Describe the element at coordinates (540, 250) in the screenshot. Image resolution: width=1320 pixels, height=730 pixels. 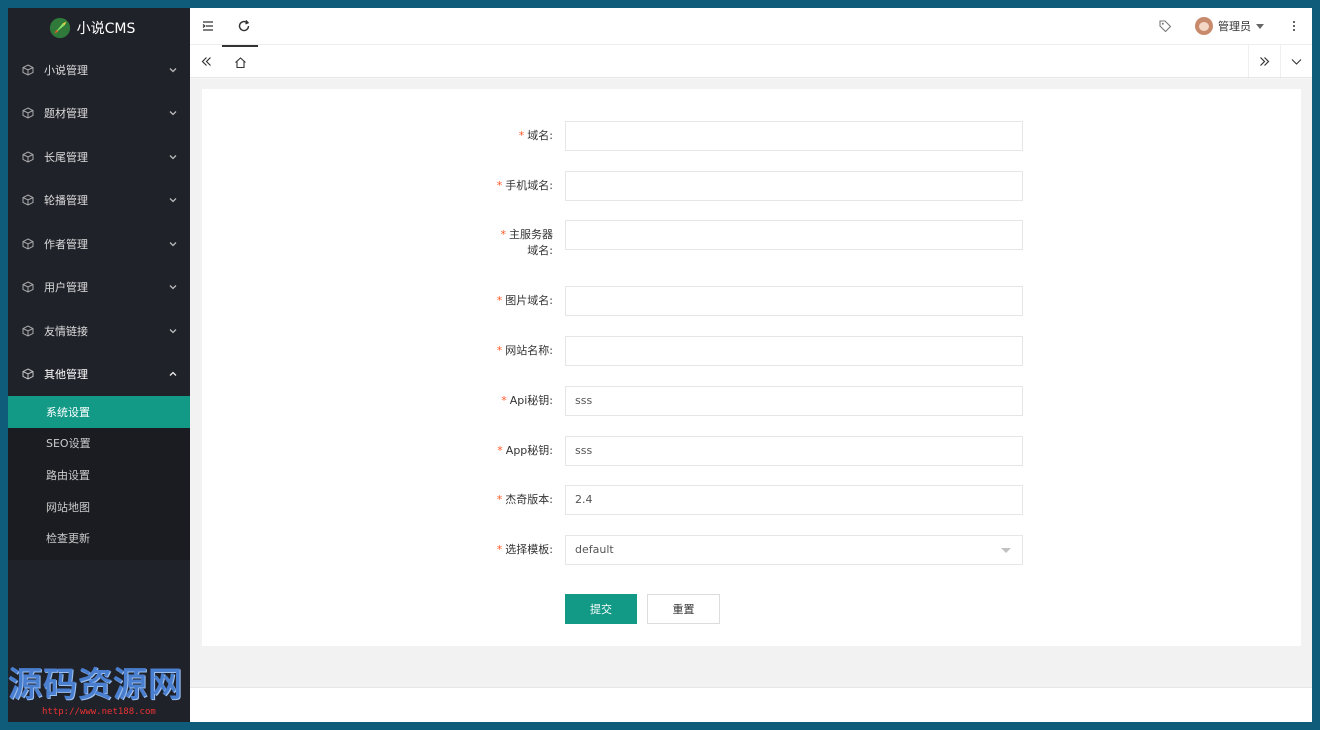
I see `field-label-text: 域名:` at that location.